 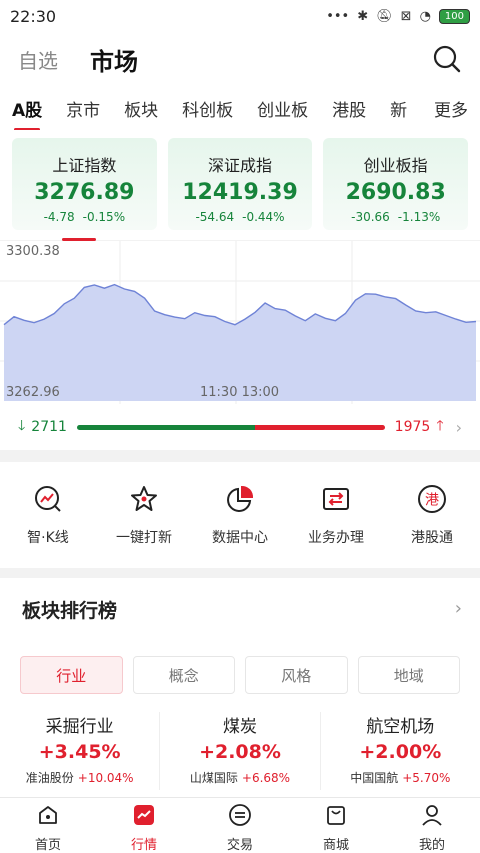 I want to click on user-icon, so click(x=432, y=815).